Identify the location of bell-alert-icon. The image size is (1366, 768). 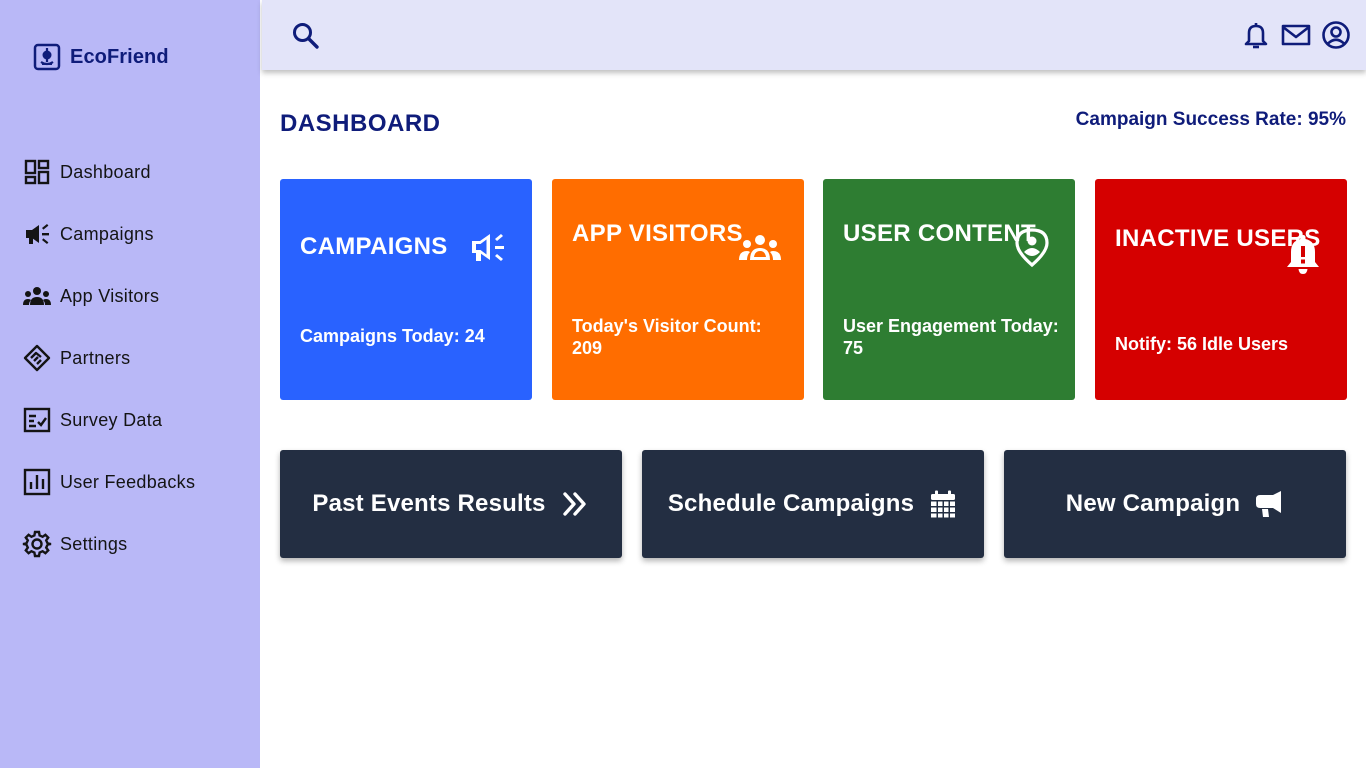
(1303, 254).